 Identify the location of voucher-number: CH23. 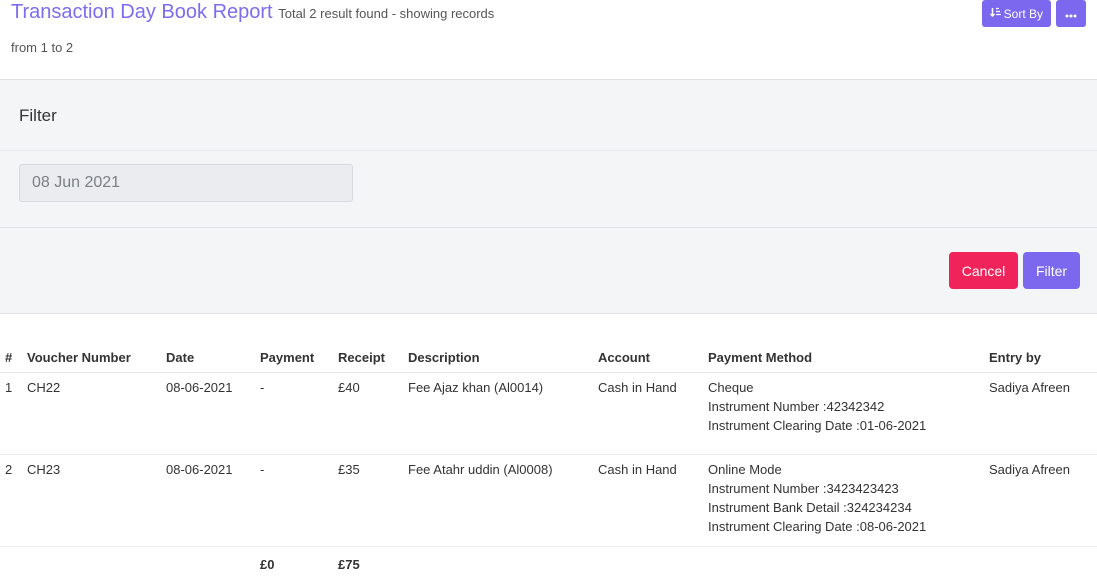
(91, 500).